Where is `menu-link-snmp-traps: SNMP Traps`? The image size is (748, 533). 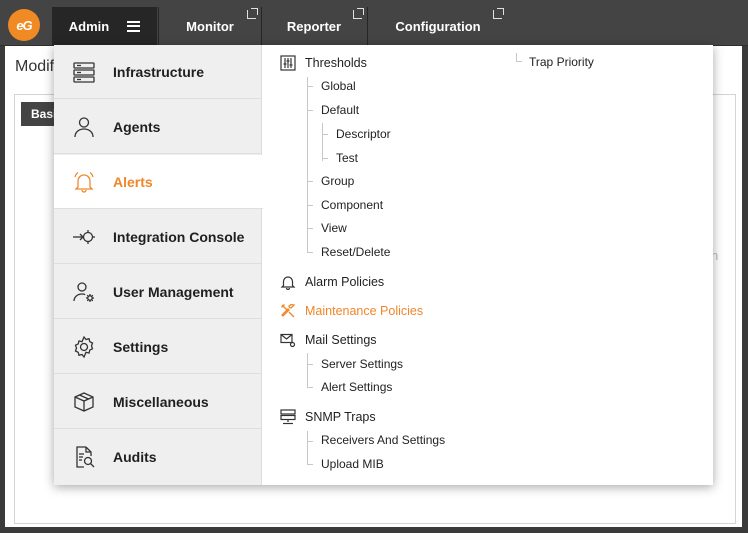
menu-link-snmp-traps: SNMP Traps is located at coordinates (328, 417).